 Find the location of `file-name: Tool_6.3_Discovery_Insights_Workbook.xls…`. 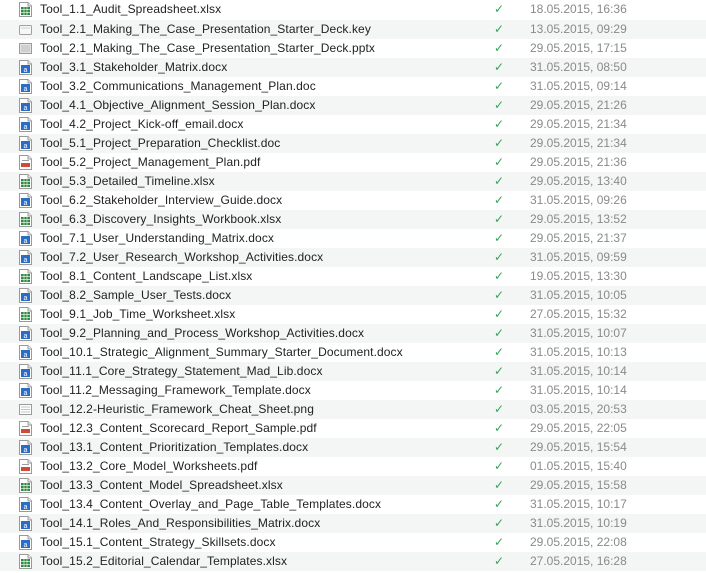

file-name: Tool_6.3_Discovery_Insights_Workbook.xls… is located at coordinates (160, 219).